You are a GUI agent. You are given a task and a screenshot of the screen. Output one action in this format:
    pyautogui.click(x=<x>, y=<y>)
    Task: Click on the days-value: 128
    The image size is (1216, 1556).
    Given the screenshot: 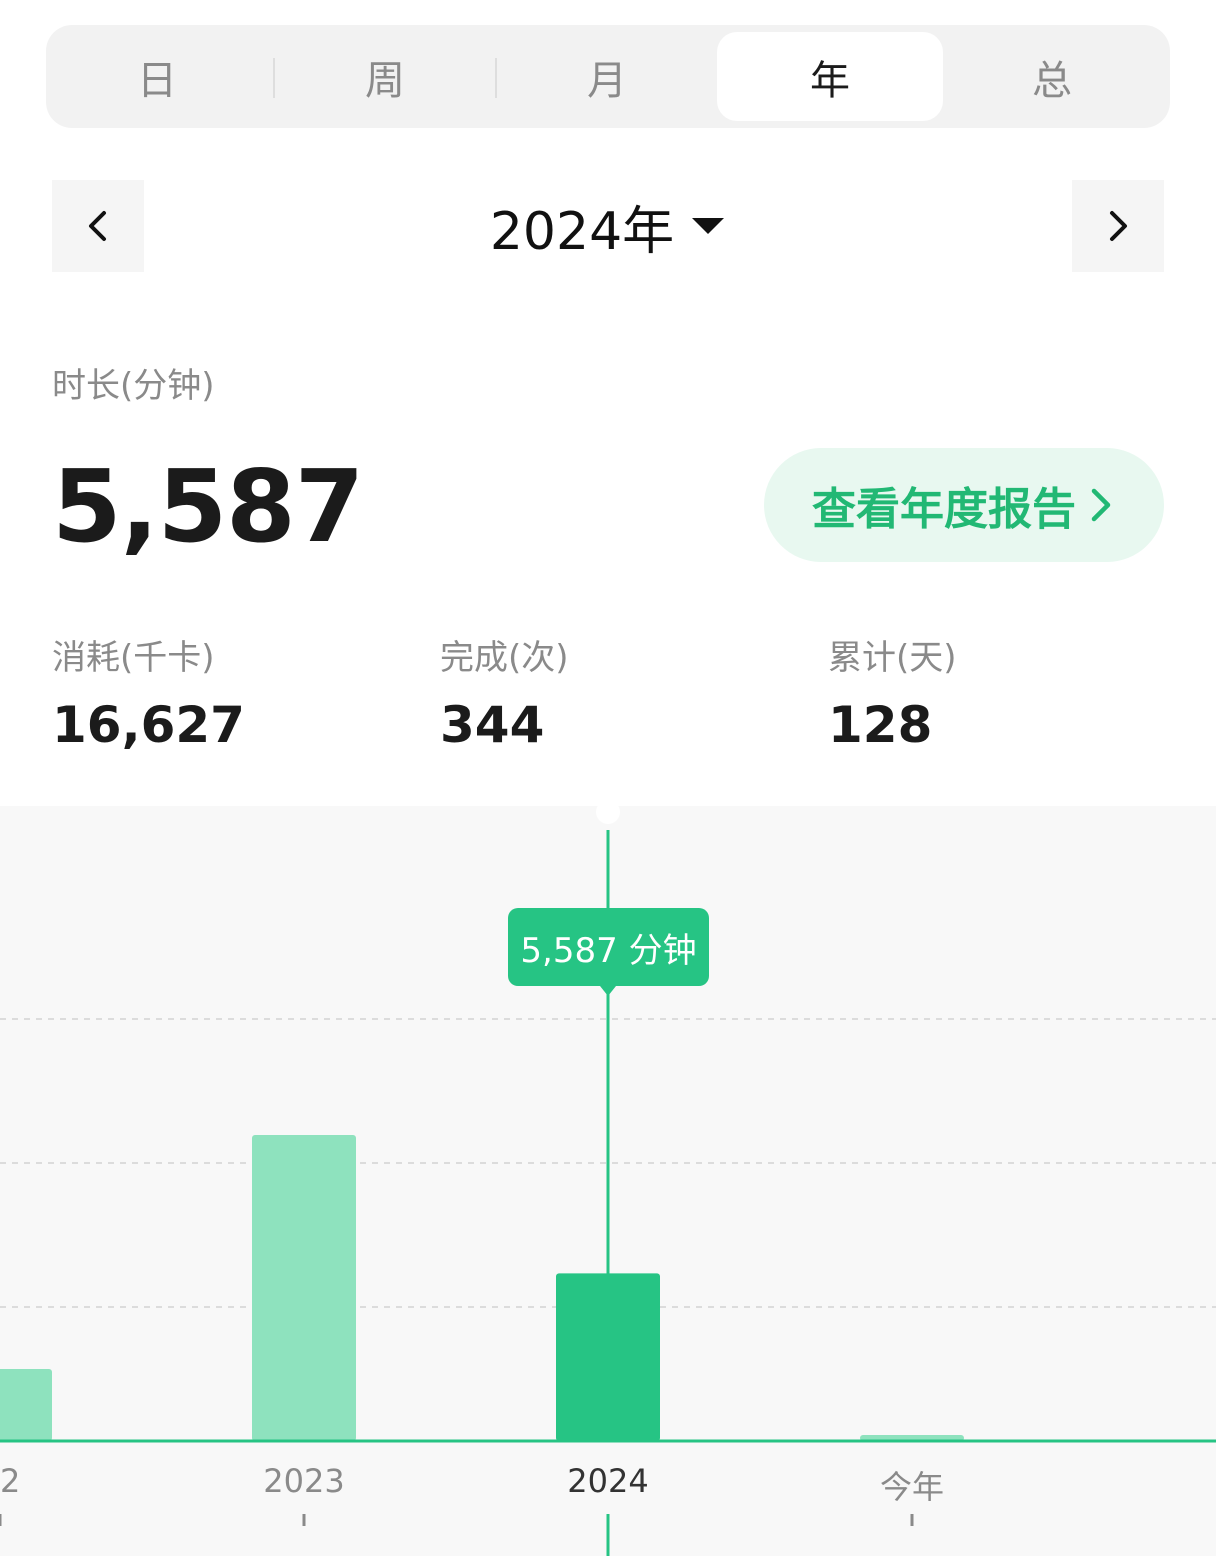 What is the action you would take?
    pyautogui.click(x=880, y=725)
    